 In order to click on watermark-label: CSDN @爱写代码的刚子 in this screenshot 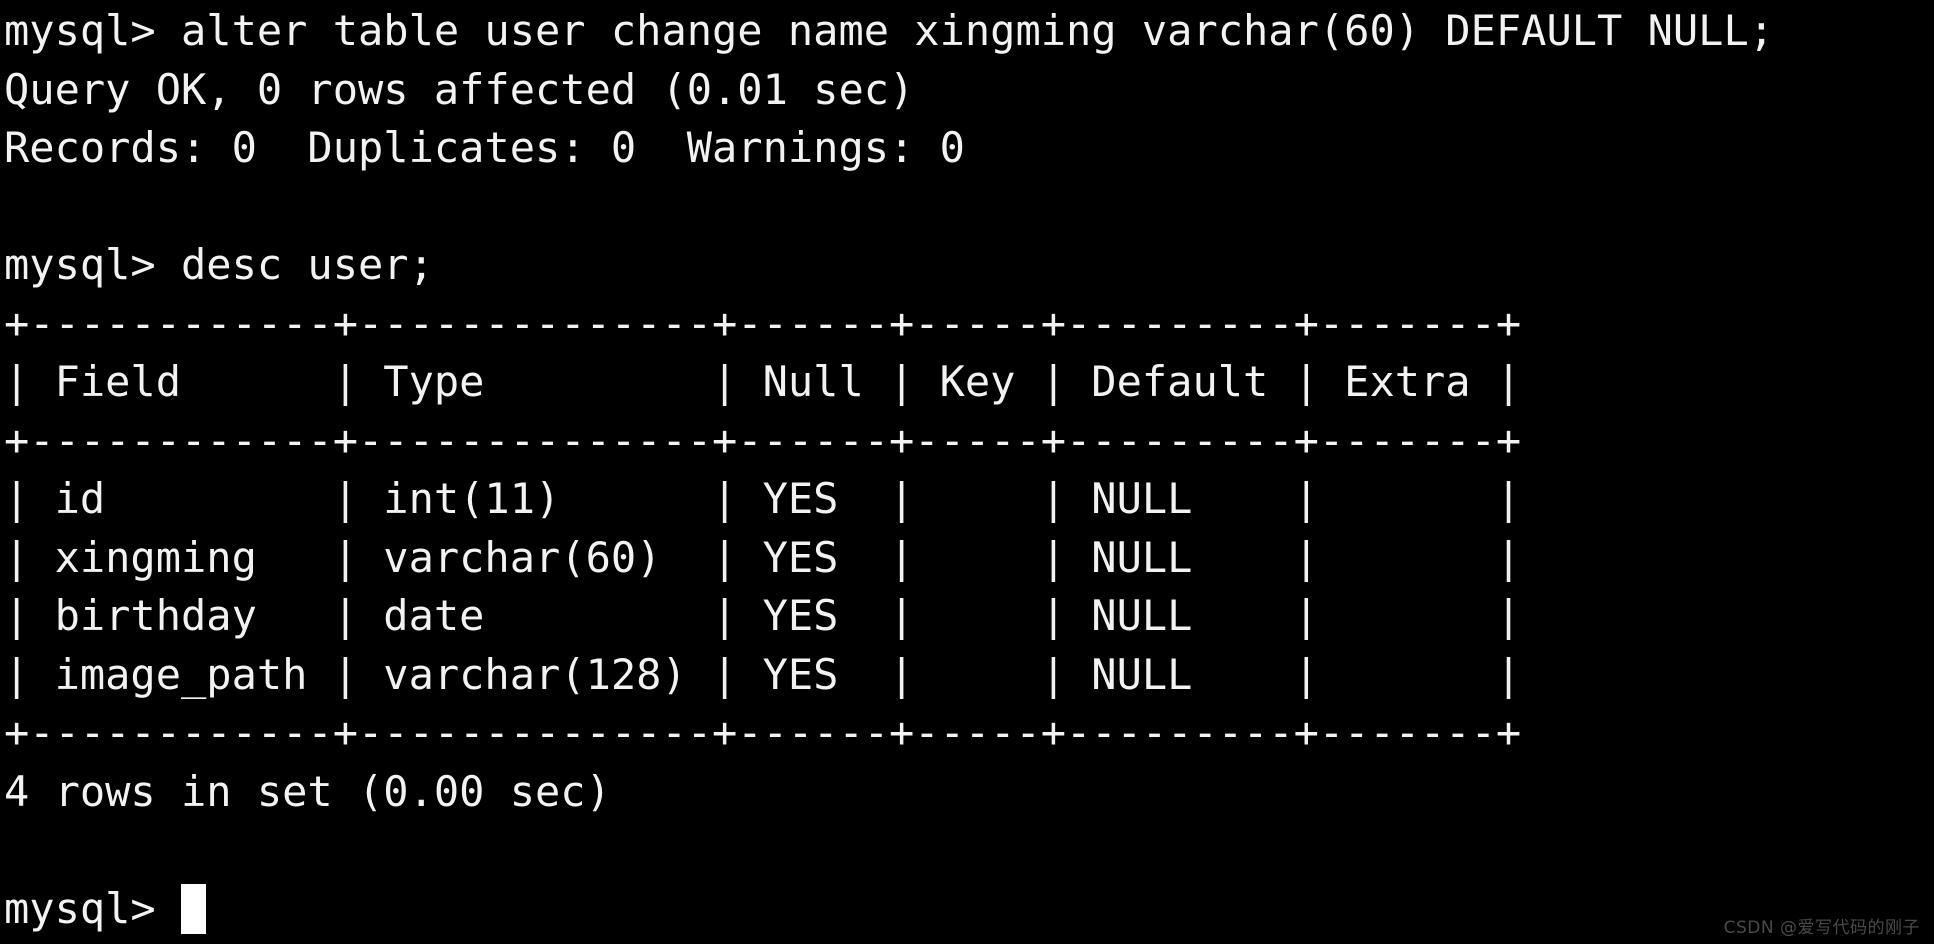, I will do `click(1821, 928)`.